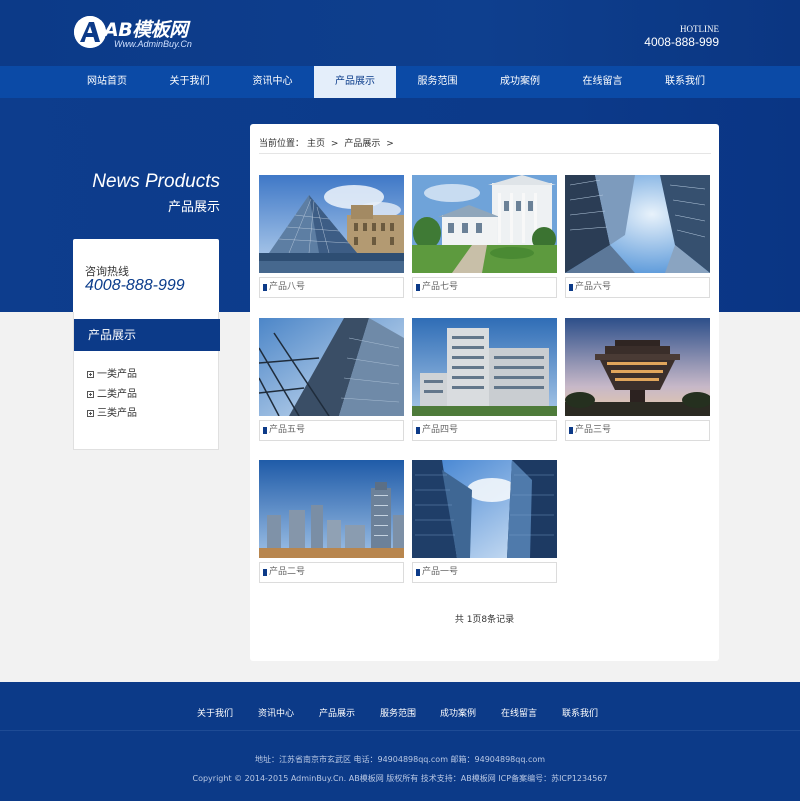 Image resolution: width=800 pixels, height=801 pixels. I want to click on product-card: 产品八号, so click(331, 237).